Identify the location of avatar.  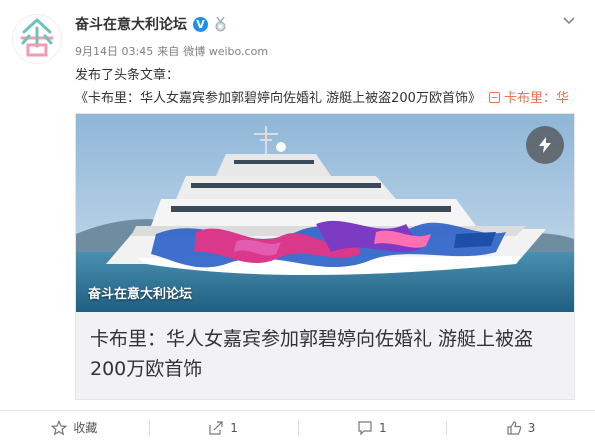
(37, 39).